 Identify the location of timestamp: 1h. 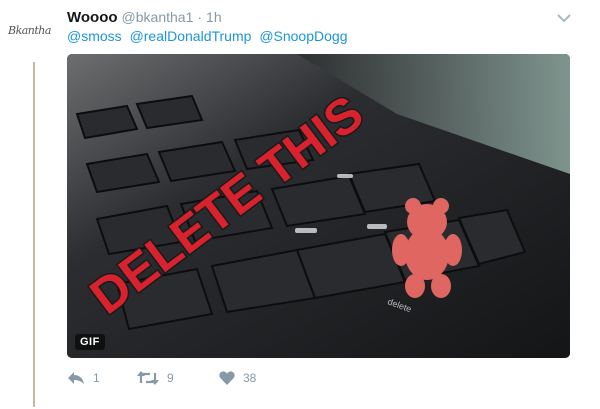
(214, 17).